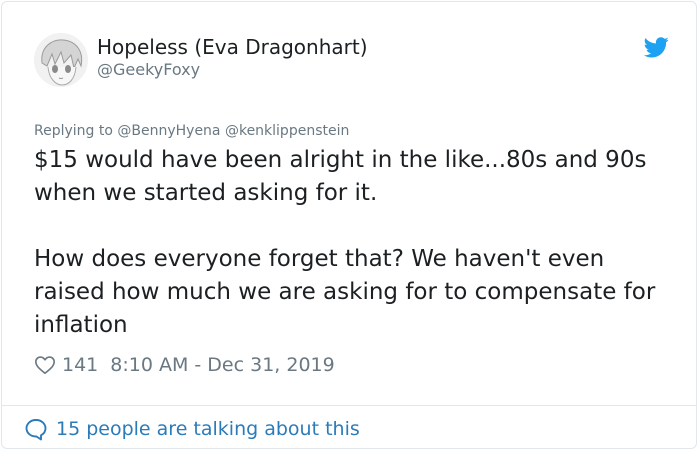 Image resolution: width=700 pixels, height=452 pixels. What do you see at coordinates (148, 70) in the screenshot?
I see `author-handle: @GeekyFoxy` at bounding box center [148, 70].